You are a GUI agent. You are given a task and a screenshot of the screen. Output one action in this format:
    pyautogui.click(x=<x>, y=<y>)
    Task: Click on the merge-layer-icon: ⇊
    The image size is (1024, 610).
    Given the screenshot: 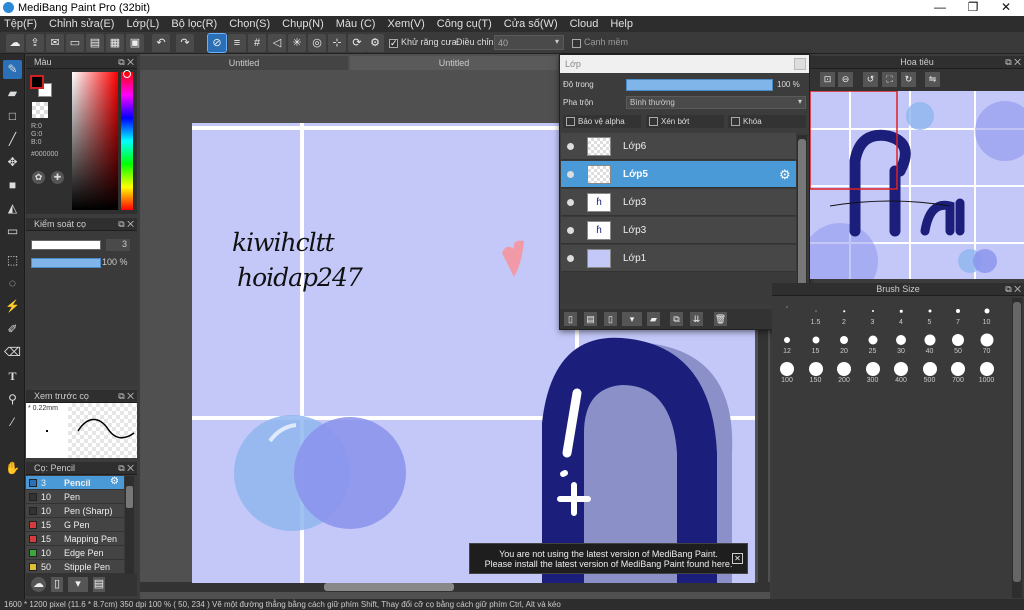 What is the action you would take?
    pyautogui.click(x=696, y=319)
    